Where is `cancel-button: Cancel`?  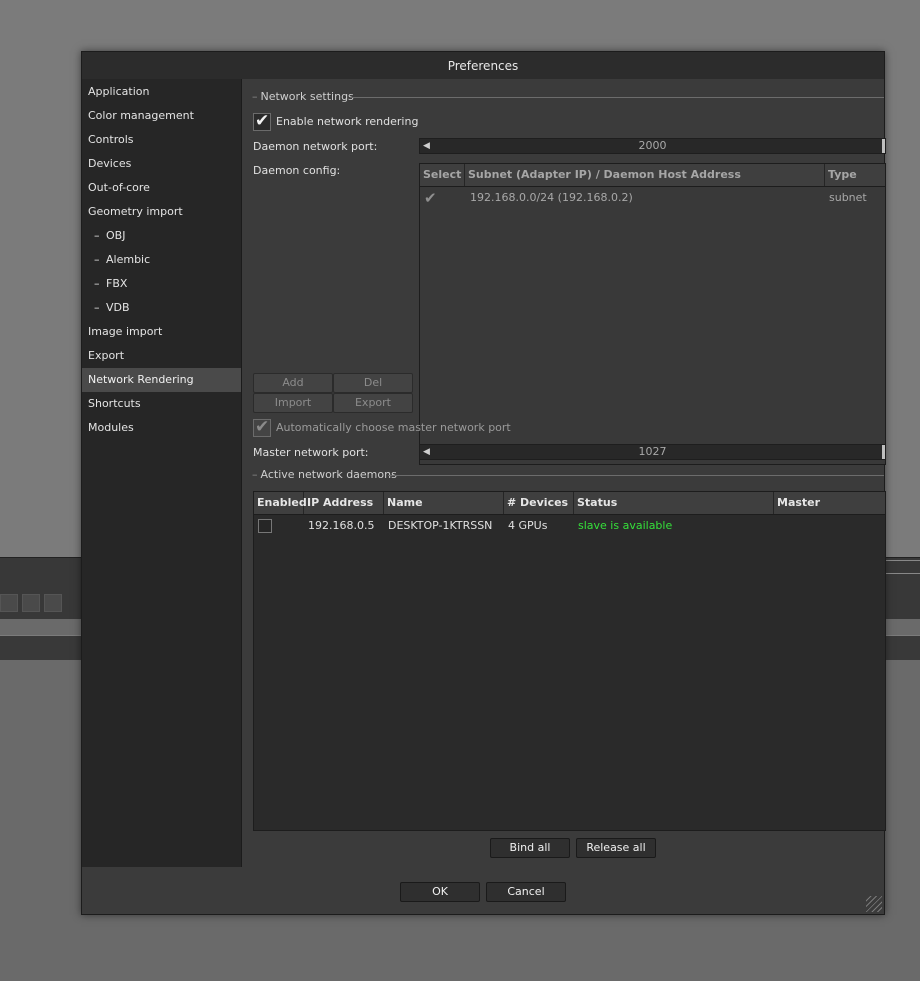 cancel-button: Cancel is located at coordinates (526, 892).